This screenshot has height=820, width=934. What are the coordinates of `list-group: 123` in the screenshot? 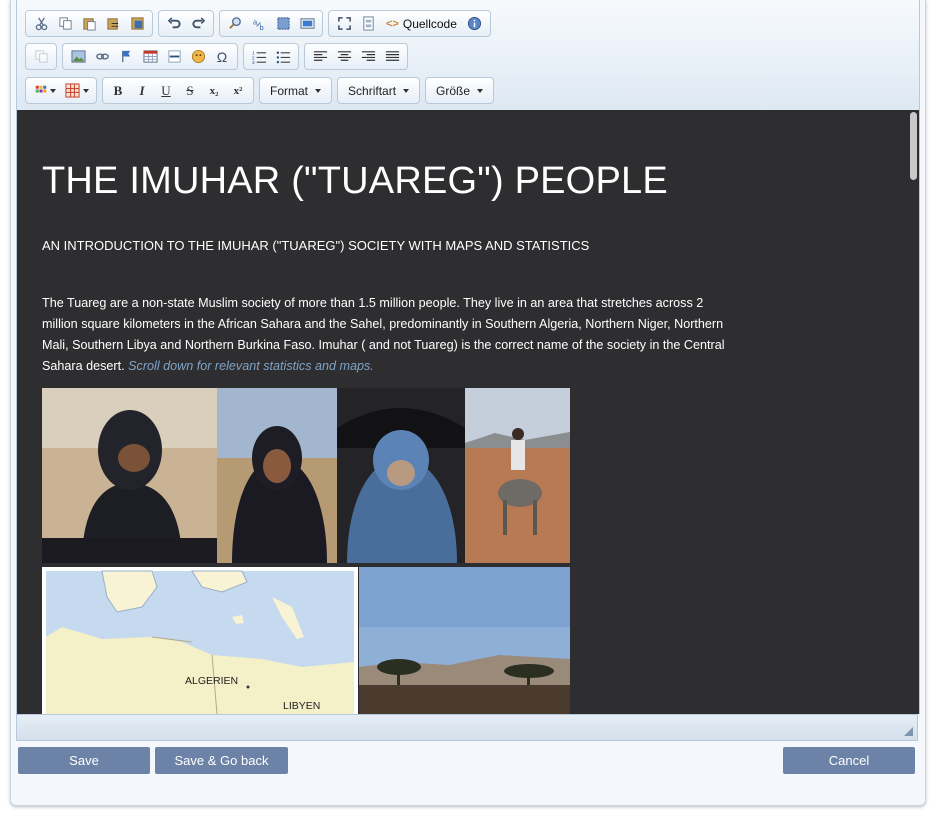 It's located at (271, 56).